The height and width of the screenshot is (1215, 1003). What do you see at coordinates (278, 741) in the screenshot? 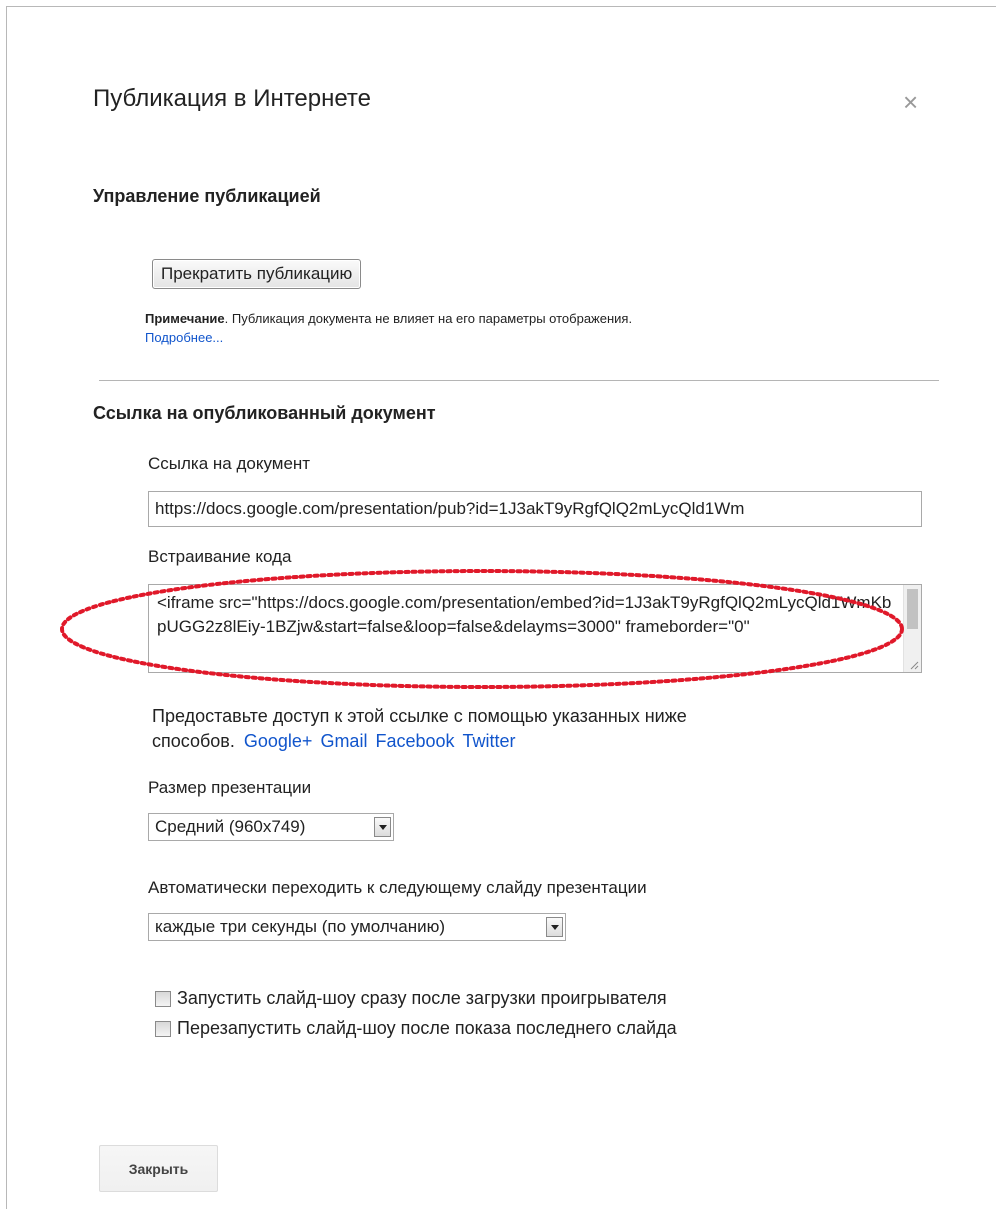
I see `share-google-plus-link: Google+` at bounding box center [278, 741].